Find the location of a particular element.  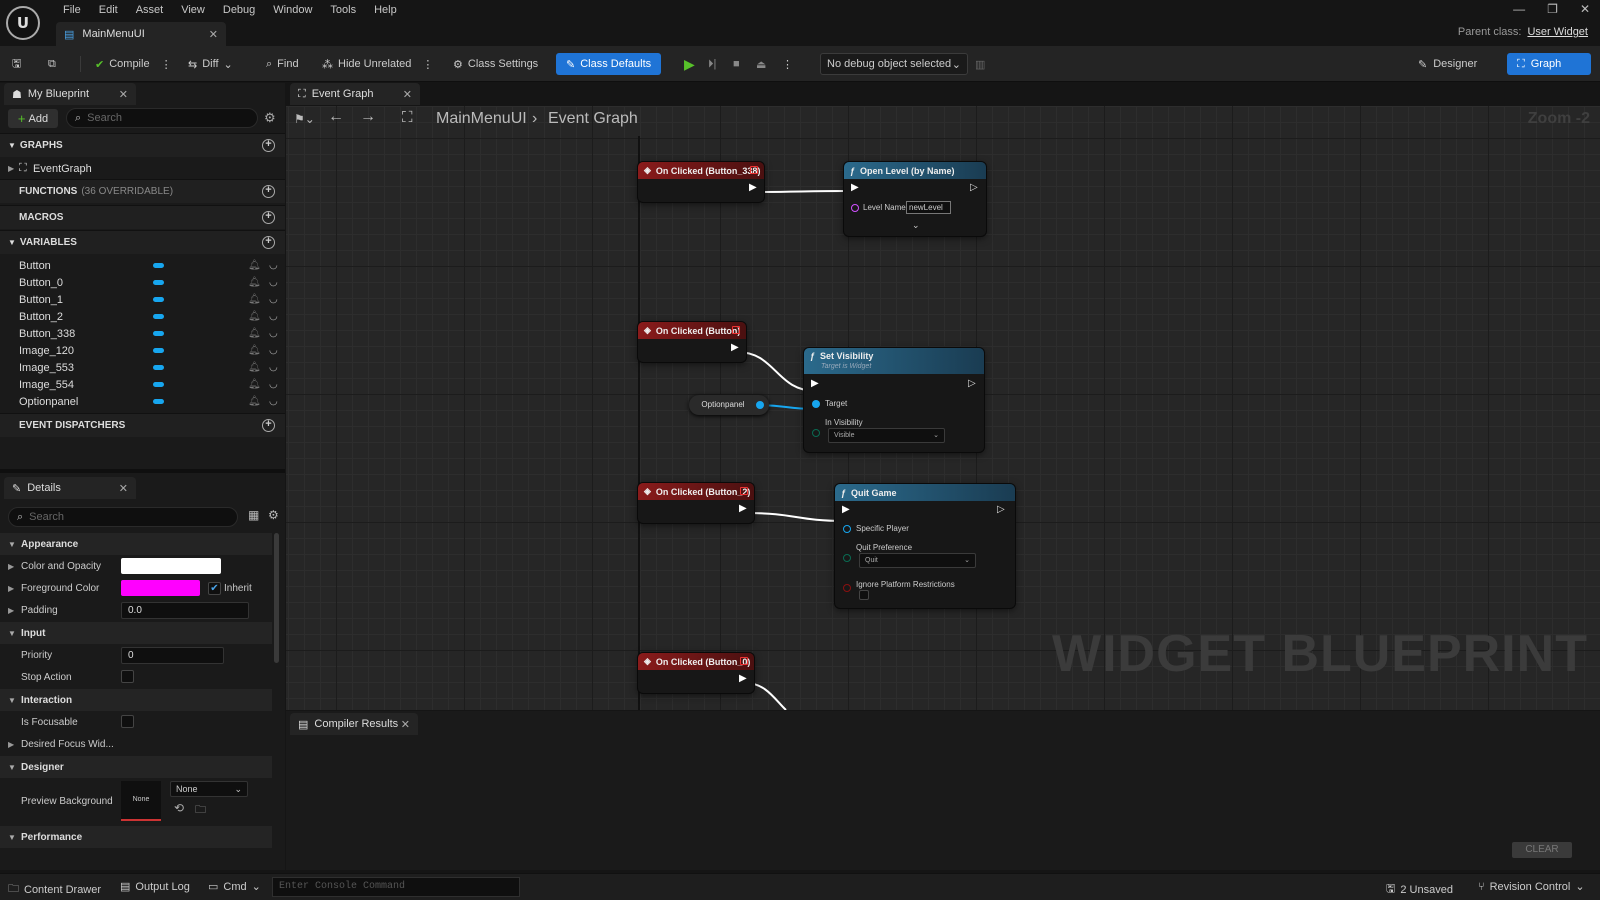

variable-item: Image_553 🔔︎ ◡ is located at coordinates (142, 367).